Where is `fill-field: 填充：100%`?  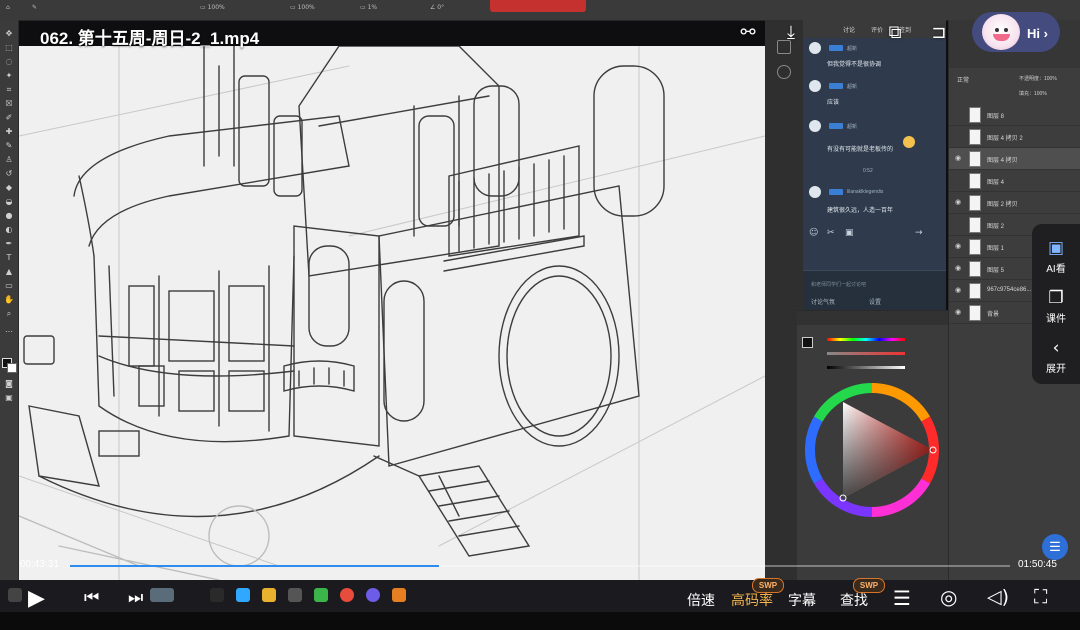
fill-field: 填充：100% is located at coordinates (1033, 93).